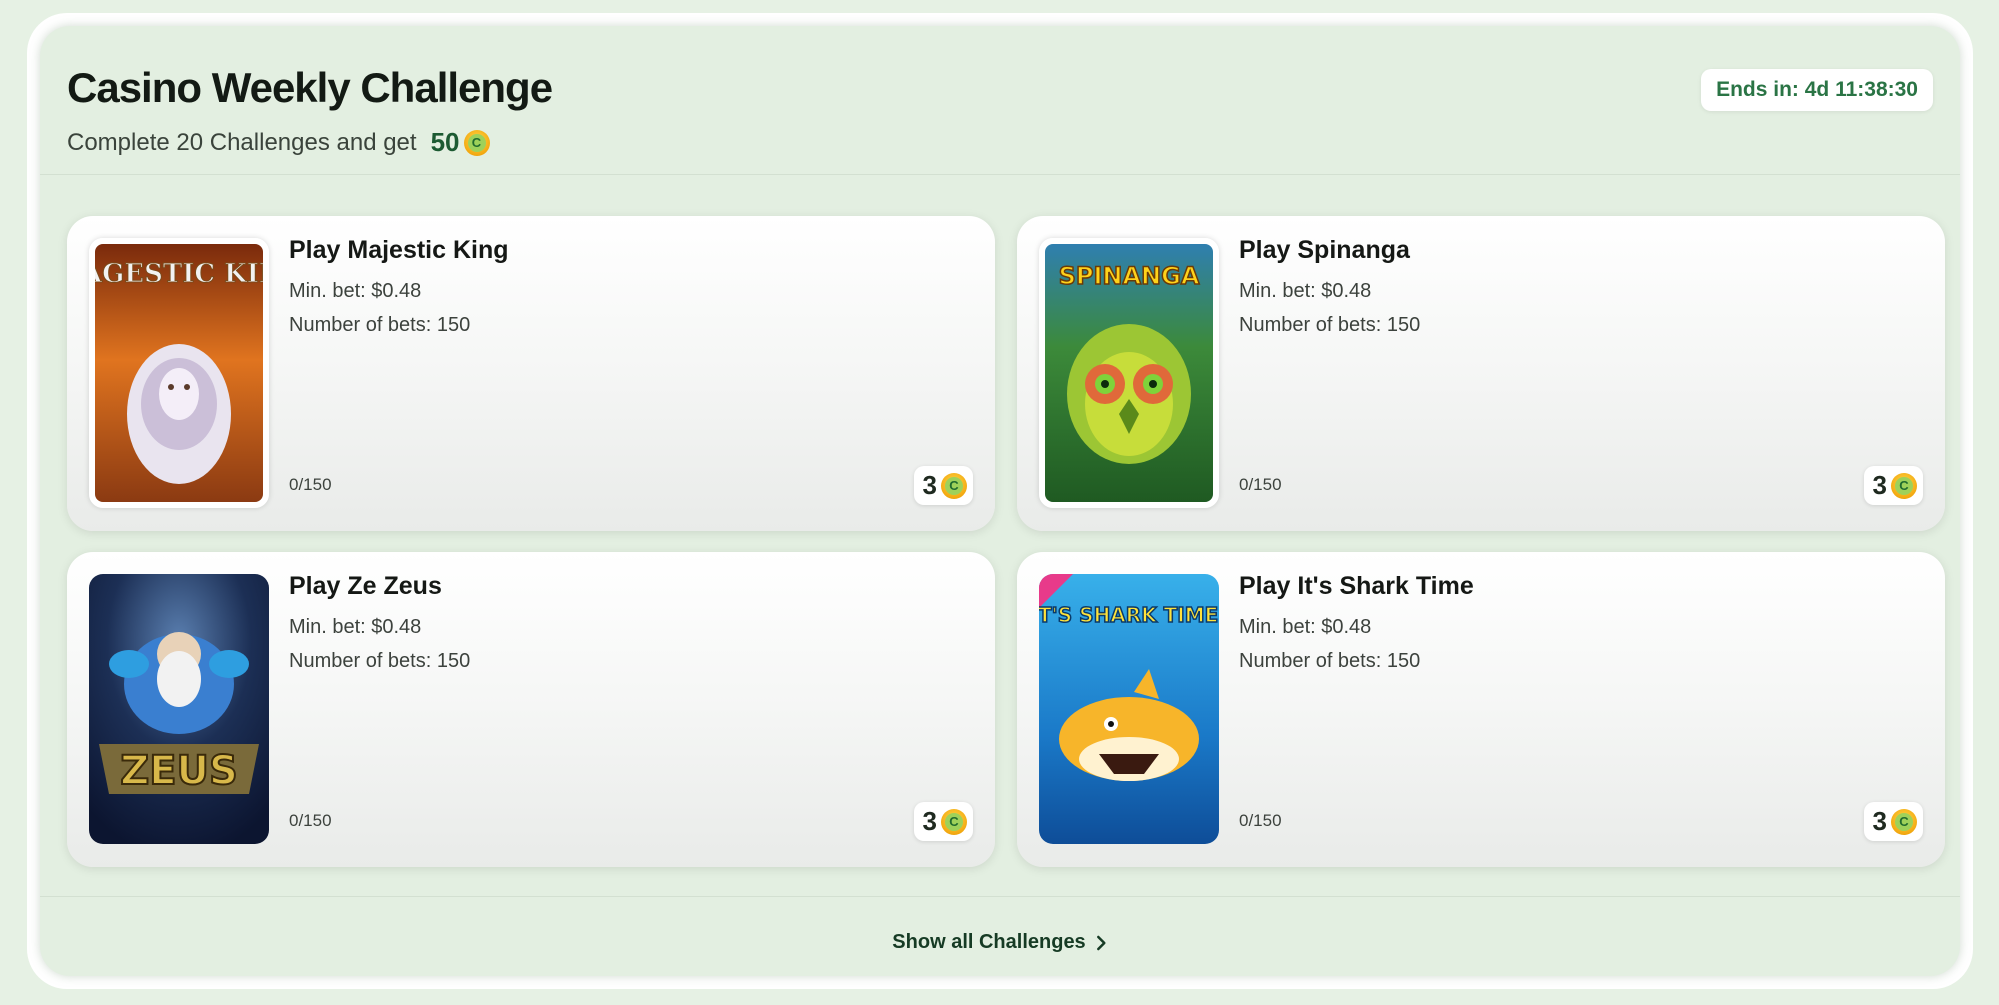 The height and width of the screenshot is (1005, 1999). Describe the element at coordinates (1324, 250) in the screenshot. I see `challenge-title: Play Spinanga` at that location.